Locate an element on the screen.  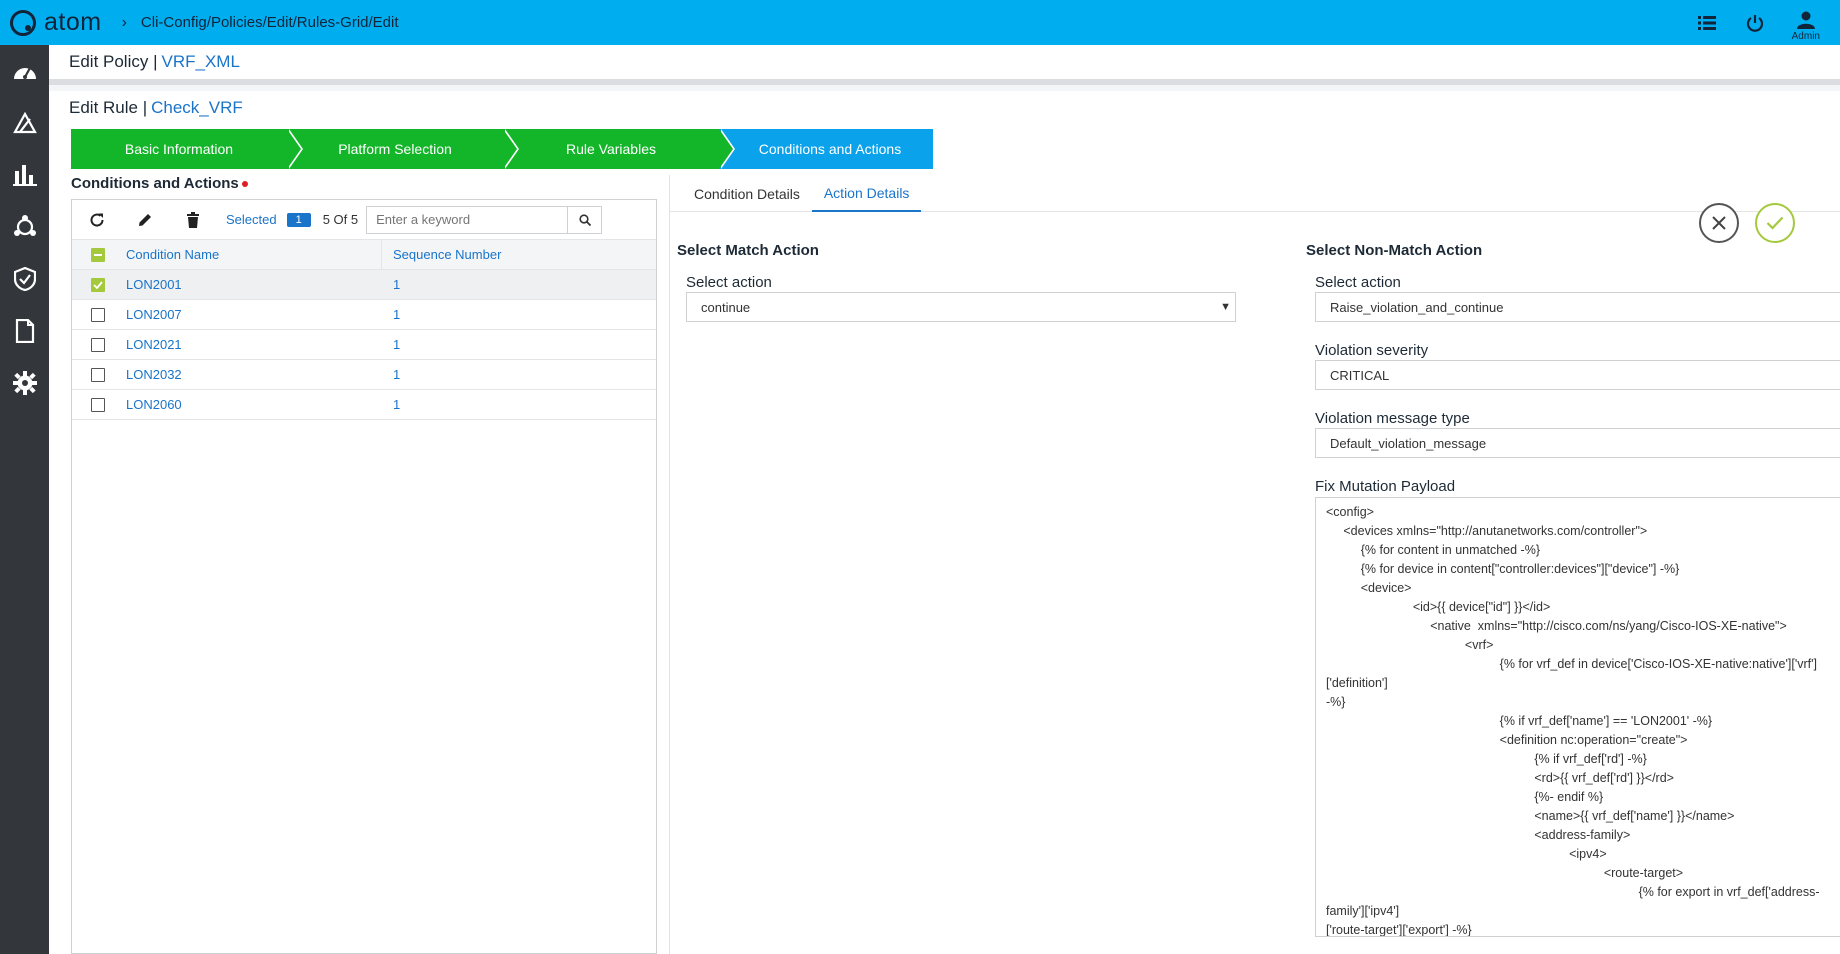
violation-severity-label: Violation severity is located at coordinates (1372, 350).